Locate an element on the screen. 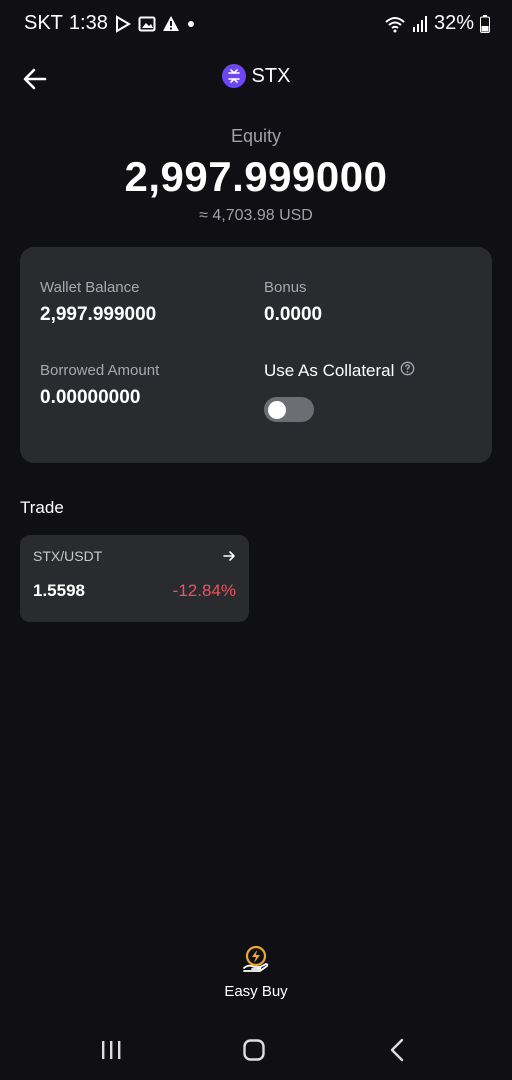  status-bar: SKT 1:38 32% is located at coordinates (256, 25).